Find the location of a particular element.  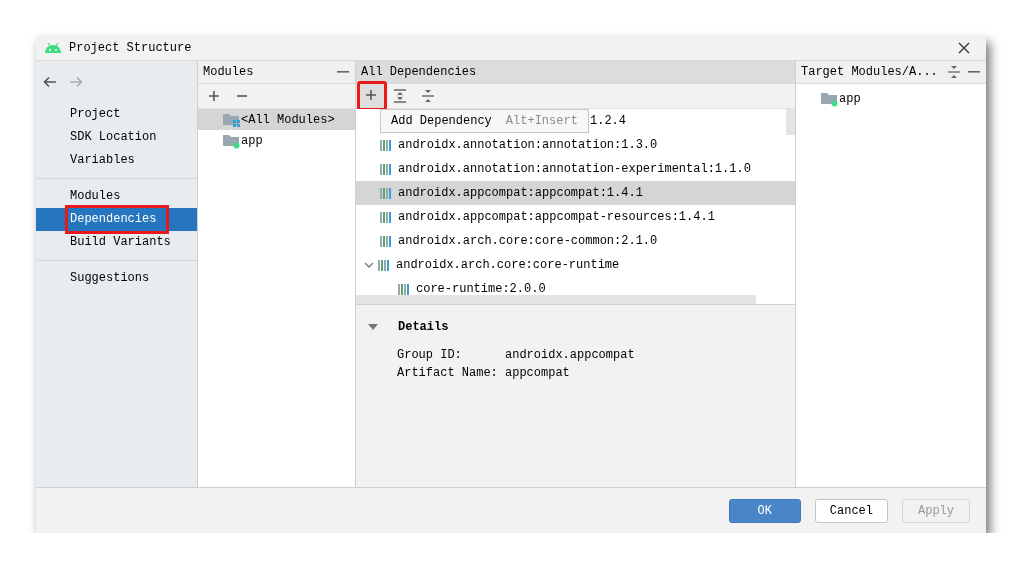

horizontal-scrollbar is located at coordinates (556, 299).